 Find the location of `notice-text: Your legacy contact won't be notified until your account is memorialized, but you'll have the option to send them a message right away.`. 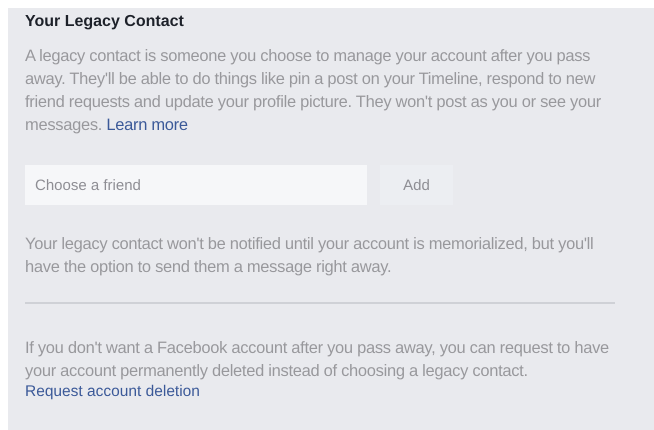

notice-text: Your legacy contact won't be notified until your account is memorialized, but you'll have the option to send them a message right away. is located at coordinates (309, 256).